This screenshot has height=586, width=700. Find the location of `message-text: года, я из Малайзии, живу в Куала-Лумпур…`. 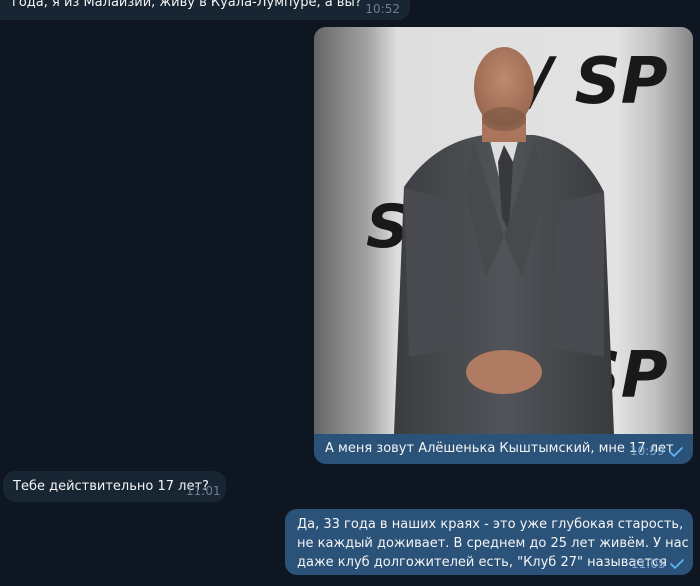

message-text: года, я из Малайзии, живу в Куала-Лумпур… is located at coordinates (187, 5).